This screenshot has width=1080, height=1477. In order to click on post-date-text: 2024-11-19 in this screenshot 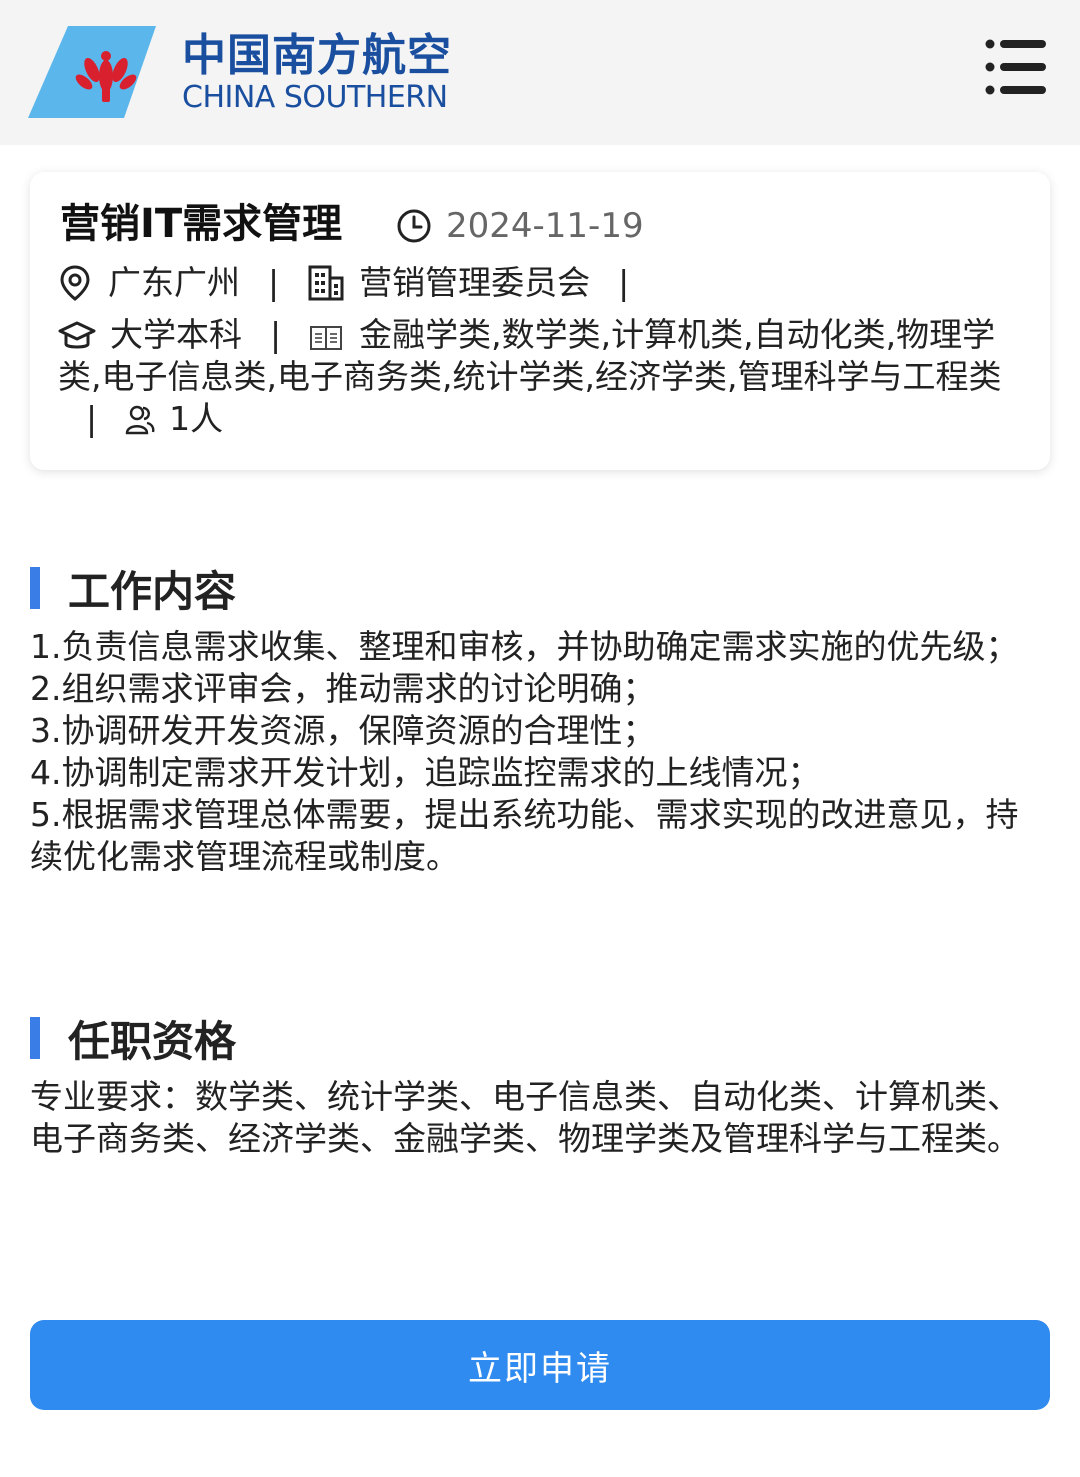, I will do `click(545, 226)`.